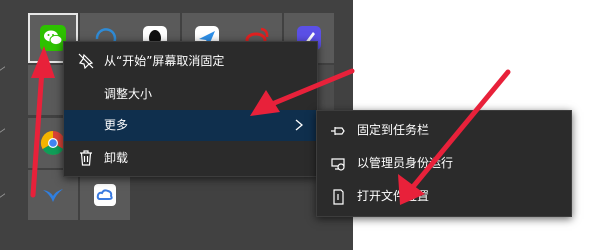  Describe the element at coordinates (299, 125) in the screenshot. I see `chevron-right-icon` at that location.